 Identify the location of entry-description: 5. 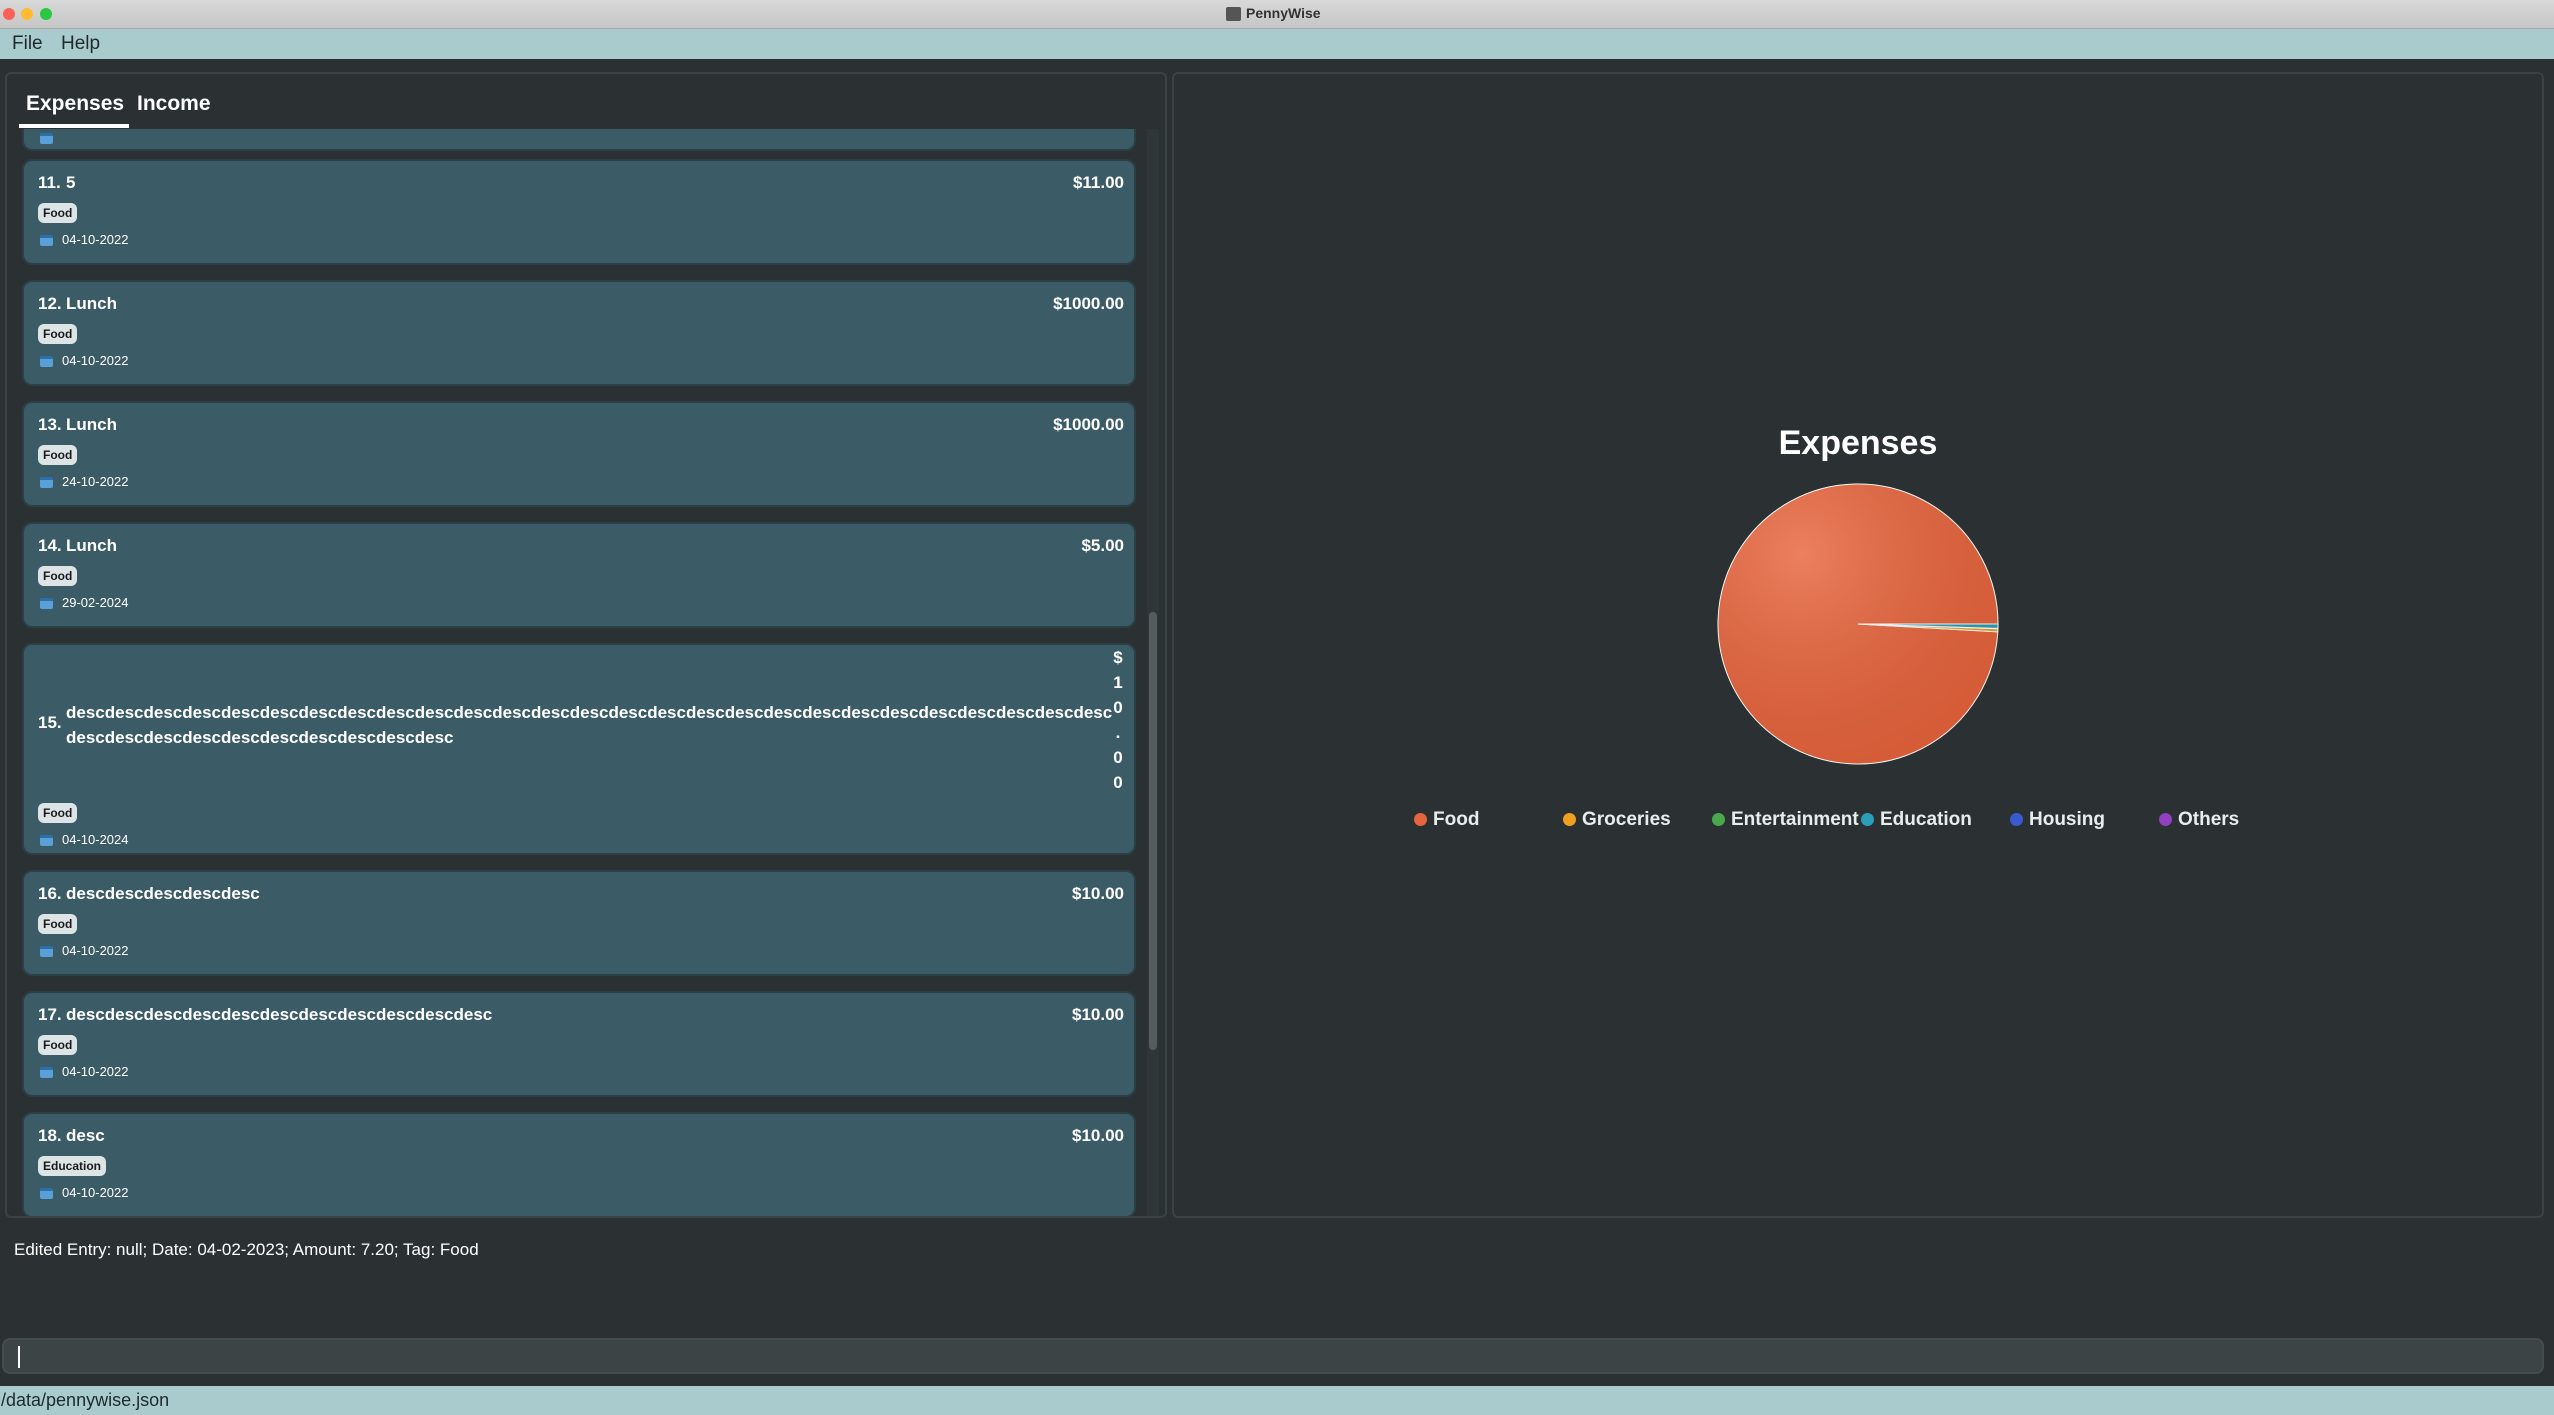
(71, 182).